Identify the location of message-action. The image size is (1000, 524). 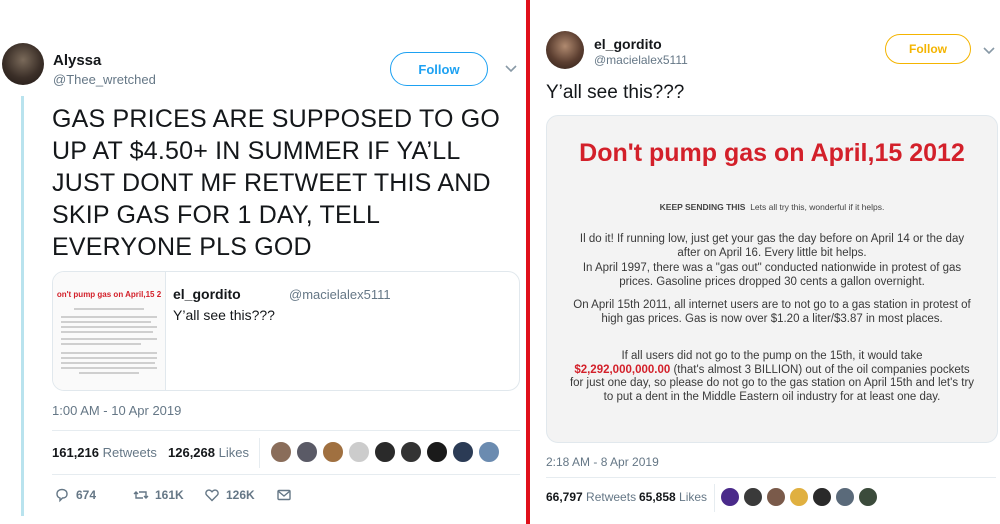
(284, 495).